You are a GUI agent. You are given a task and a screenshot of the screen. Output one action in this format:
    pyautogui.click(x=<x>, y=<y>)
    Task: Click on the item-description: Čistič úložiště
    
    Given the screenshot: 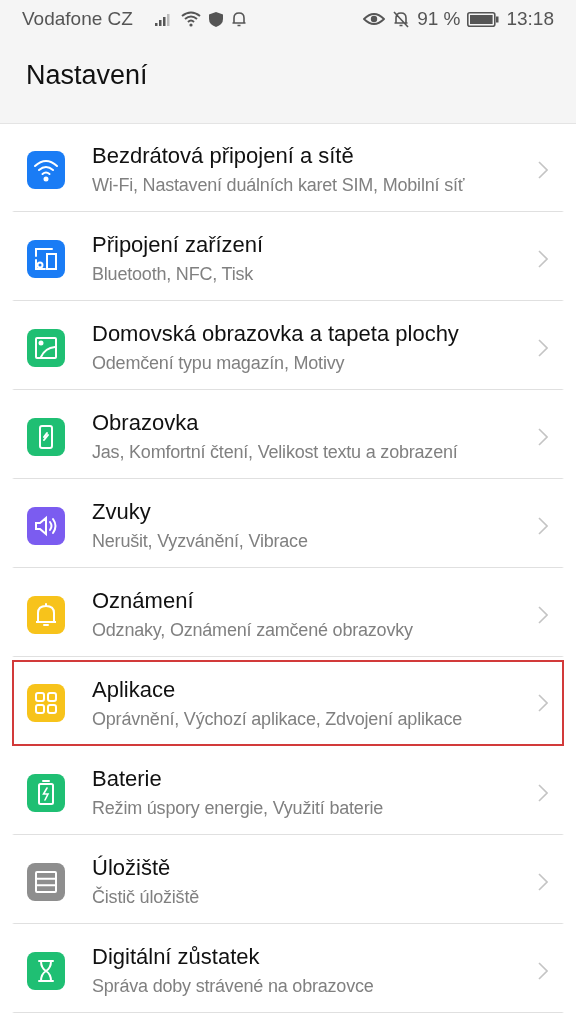 What is the action you would take?
    pyautogui.click(x=146, y=897)
    